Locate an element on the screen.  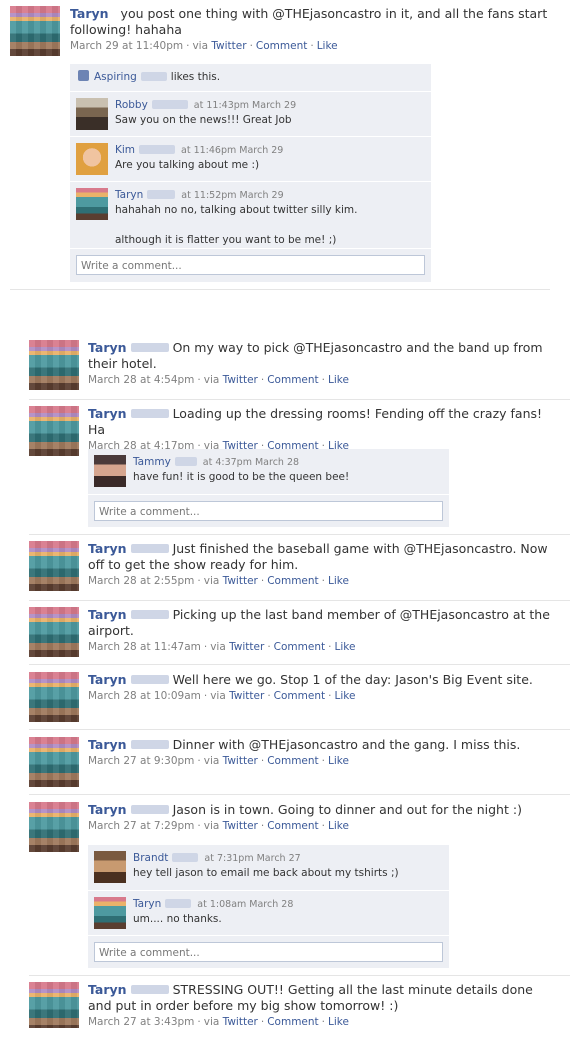
comment-time: at 7:31pm March 27 is located at coordinates (252, 858).